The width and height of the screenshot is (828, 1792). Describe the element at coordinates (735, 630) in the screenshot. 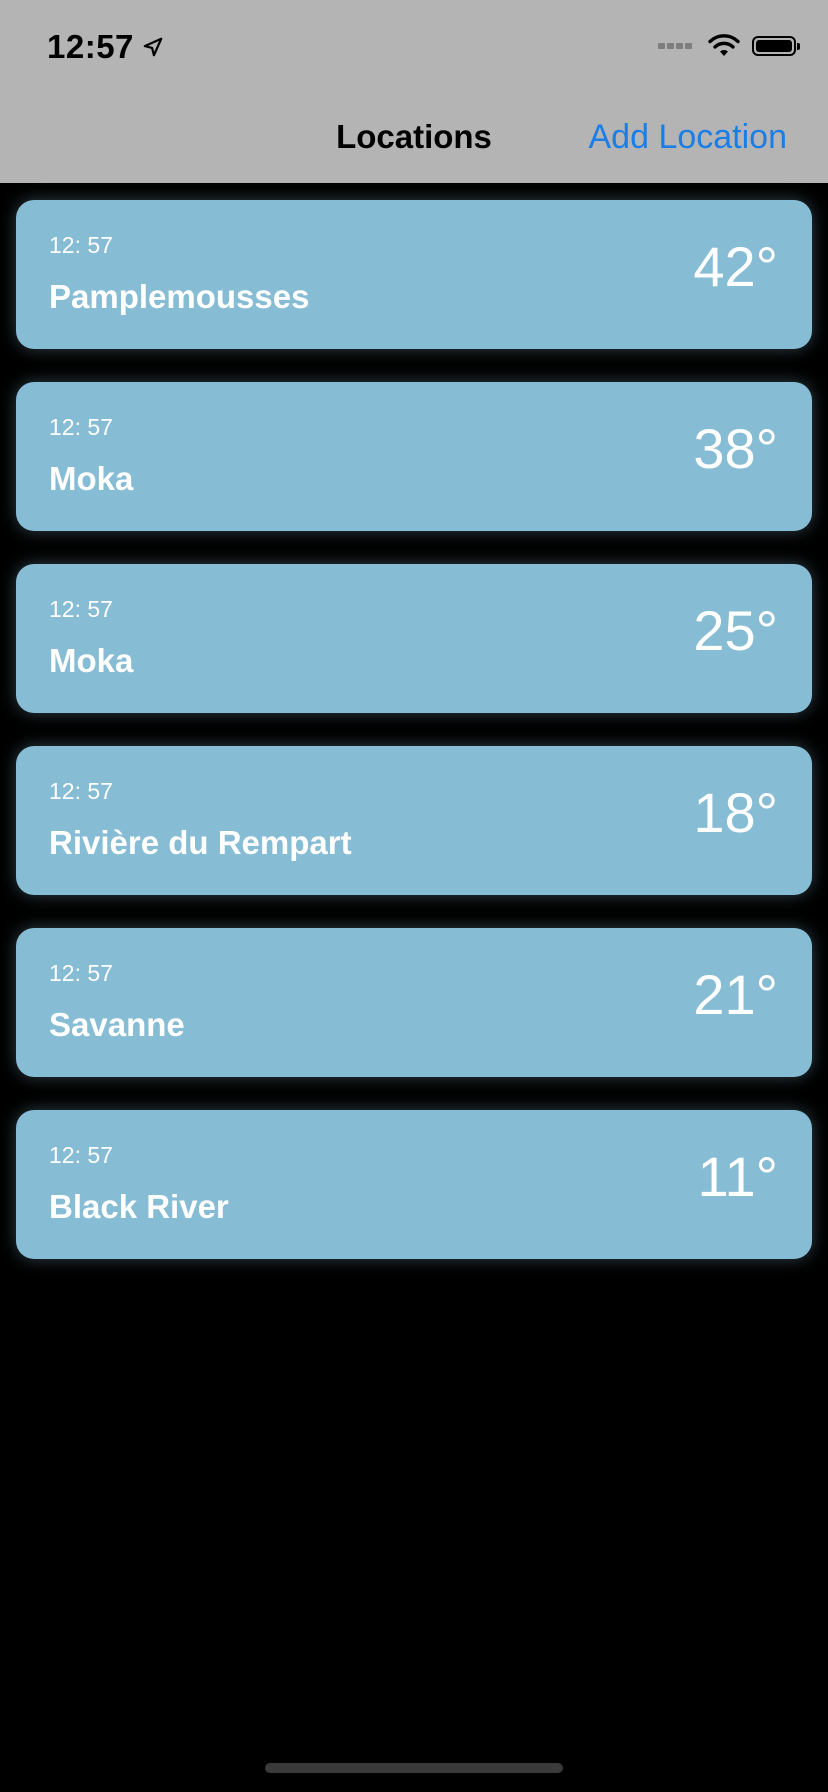

I see `location-temperature: 25°` at that location.